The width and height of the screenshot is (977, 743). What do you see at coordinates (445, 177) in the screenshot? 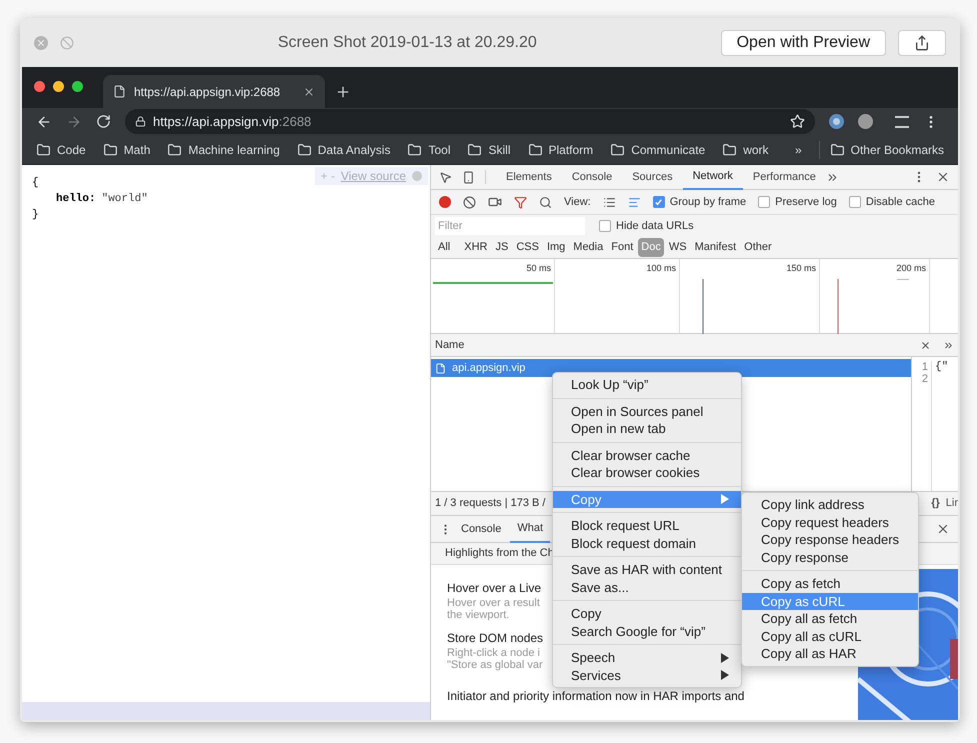
I see `inspect-icon` at bounding box center [445, 177].